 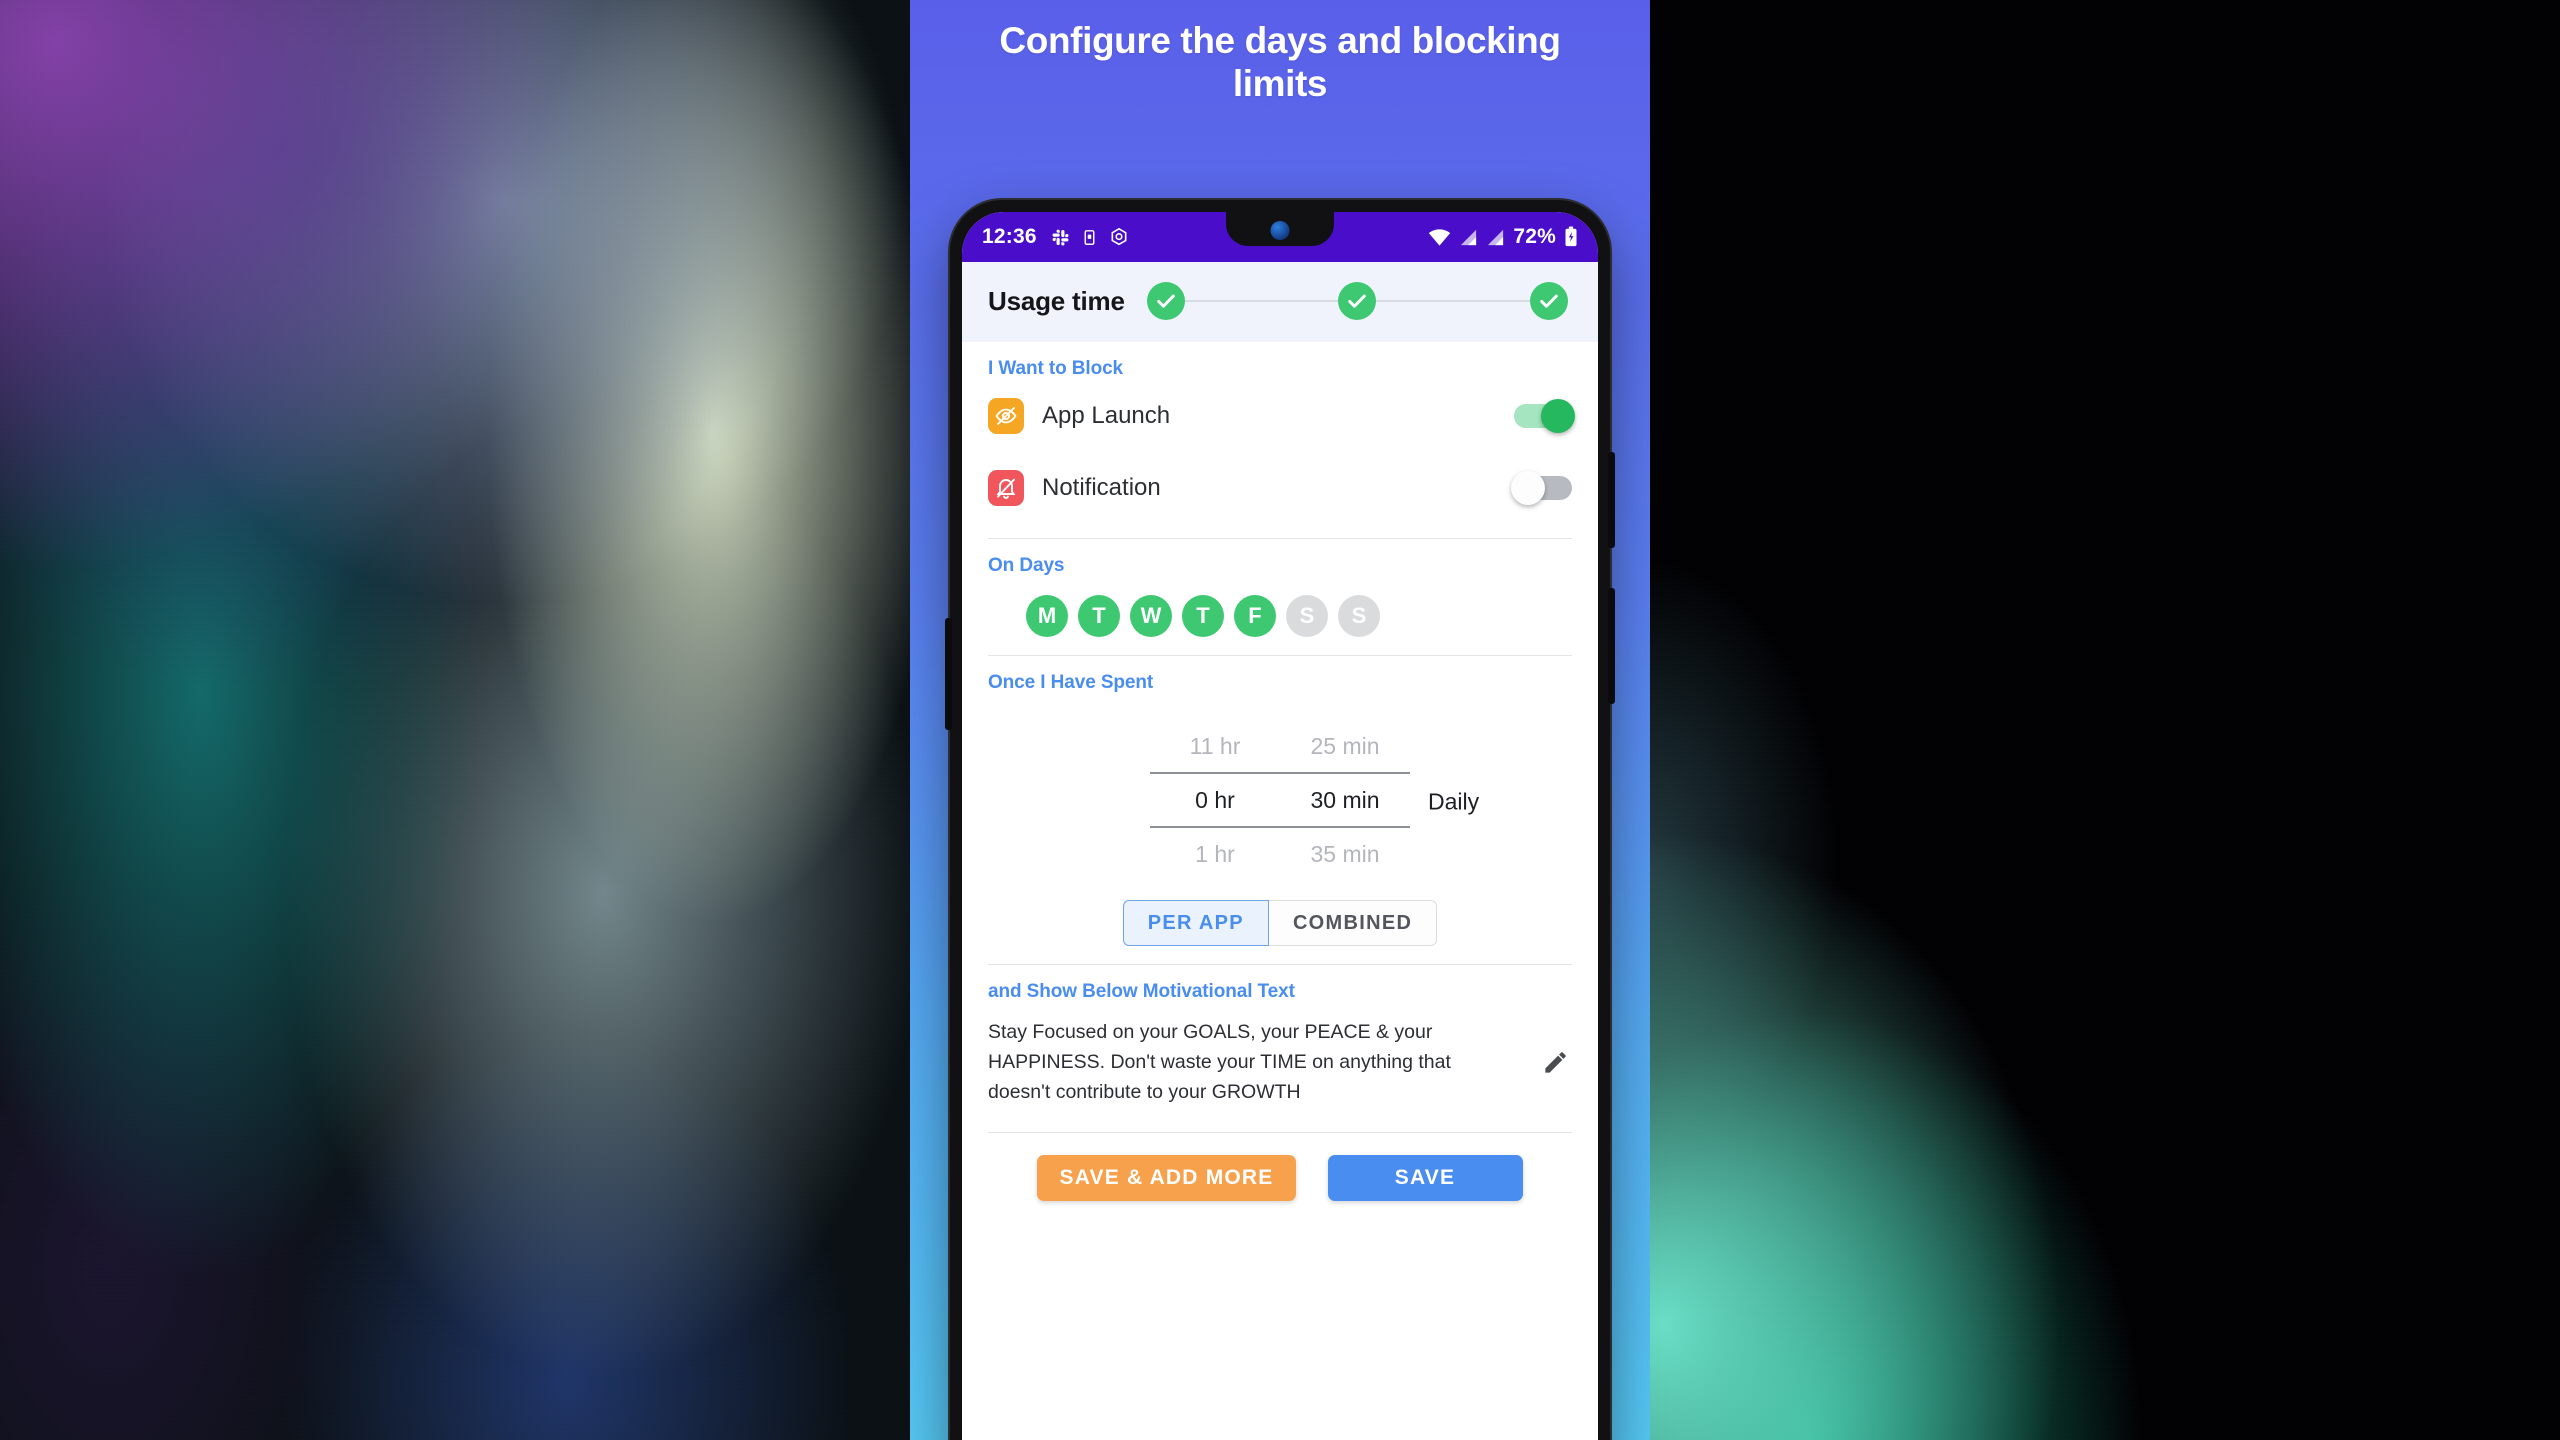 What do you see at coordinates (1166, 1177) in the screenshot?
I see `save-and-add-more-button: SAVE & ADD MORE` at bounding box center [1166, 1177].